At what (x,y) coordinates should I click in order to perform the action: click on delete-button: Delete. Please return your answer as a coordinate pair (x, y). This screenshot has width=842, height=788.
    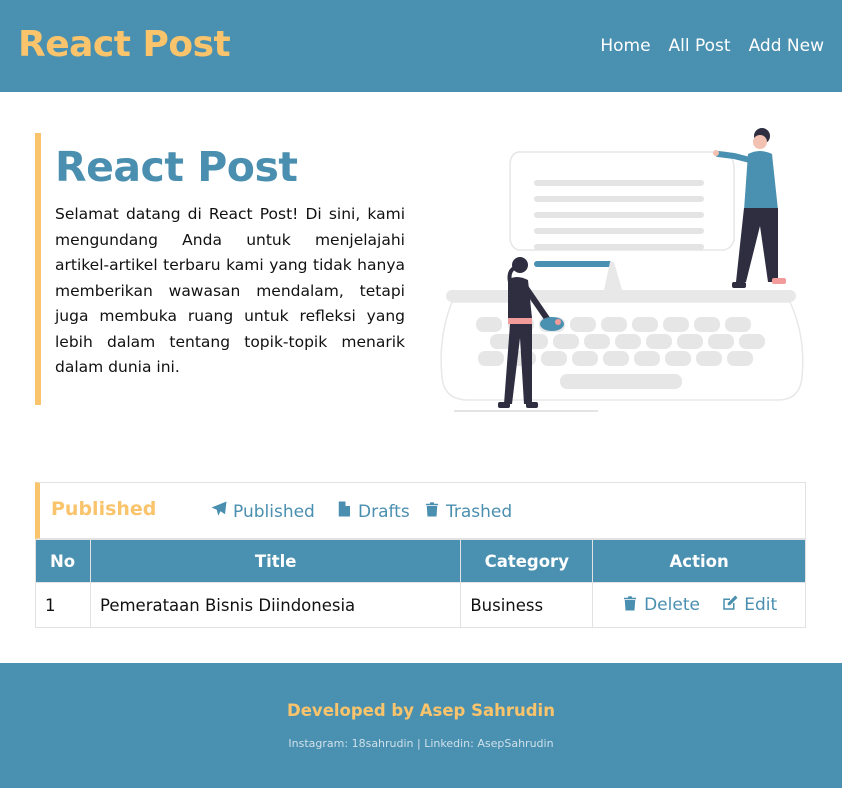
    Looking at the image, I should click on (660, 605).